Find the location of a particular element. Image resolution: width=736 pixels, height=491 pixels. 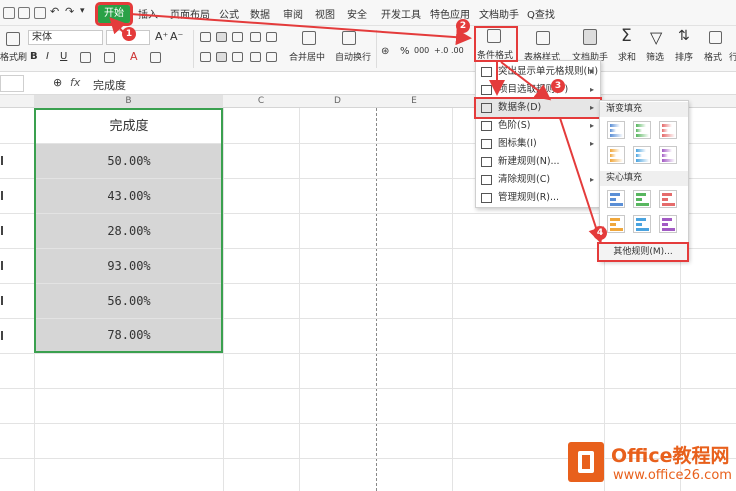

watermark-logo: Office教程网 www.office26.com is located at coordinates (648, 464).